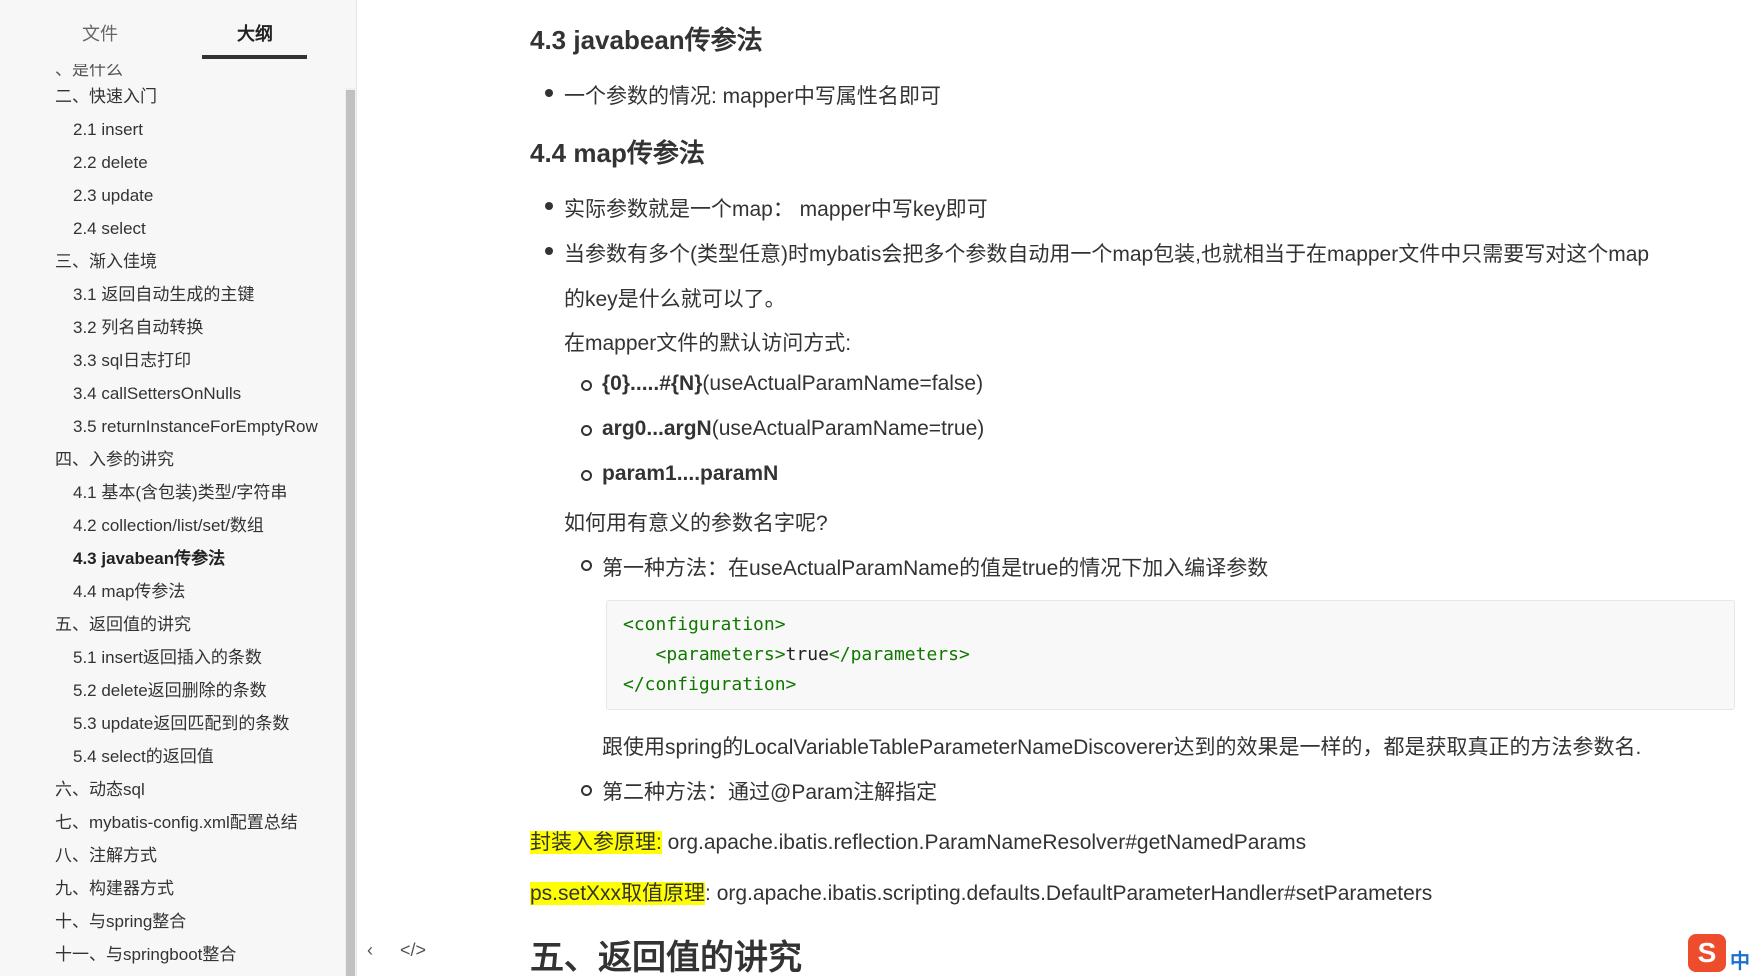 This screenshot has height=976, width=1755. Describe the element at coordinates (172, 888) in the screenshot. I see `outline-item: 九、构建器方式` at that location.